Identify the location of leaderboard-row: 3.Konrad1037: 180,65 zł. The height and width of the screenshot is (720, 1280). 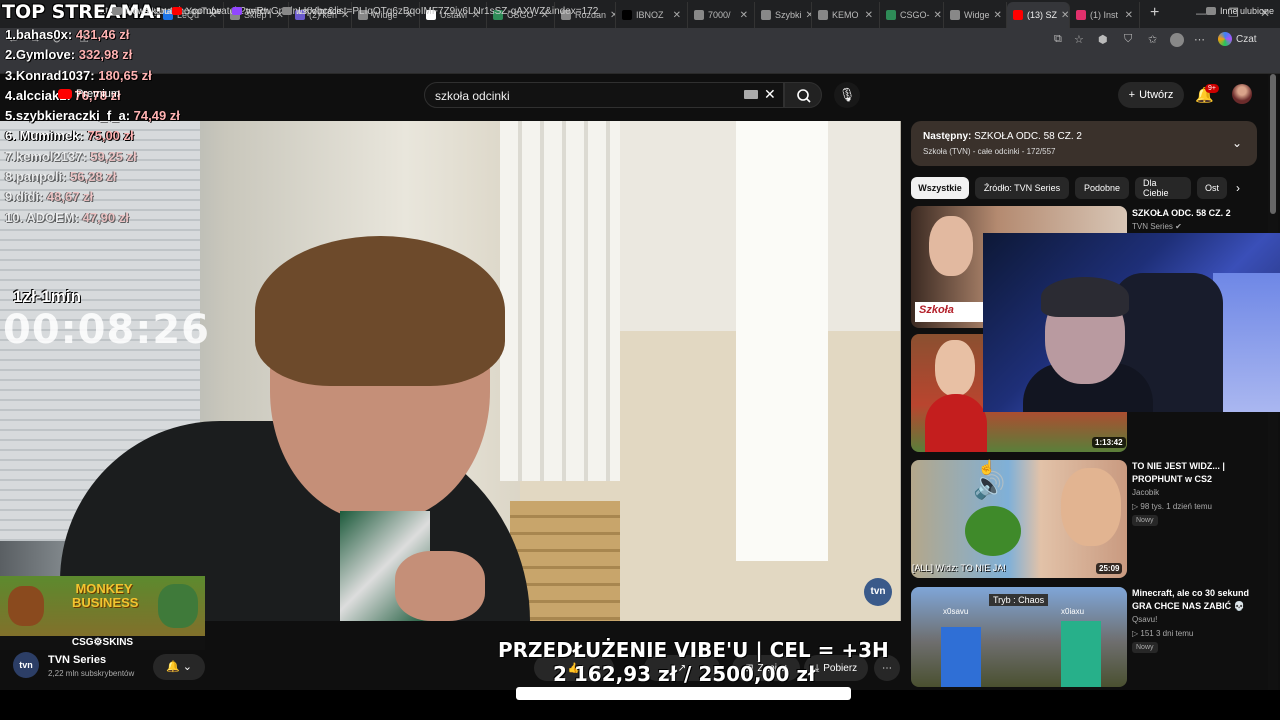
(92, 78).